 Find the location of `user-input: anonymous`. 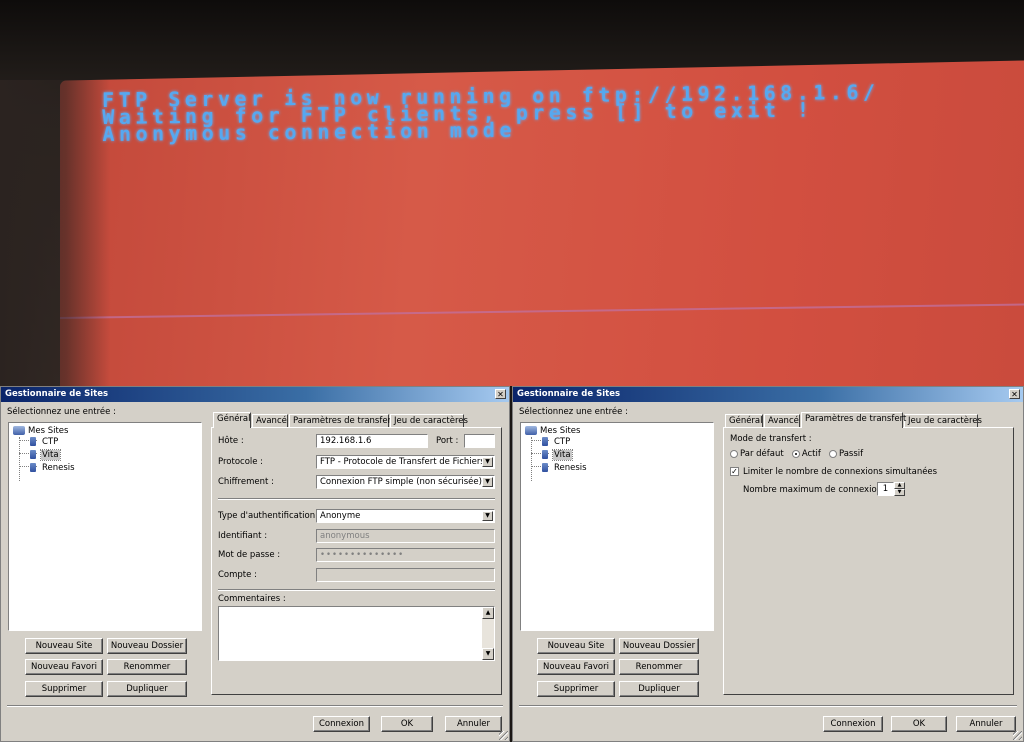

user-input: anonymous is located at coordinates (405, 536).